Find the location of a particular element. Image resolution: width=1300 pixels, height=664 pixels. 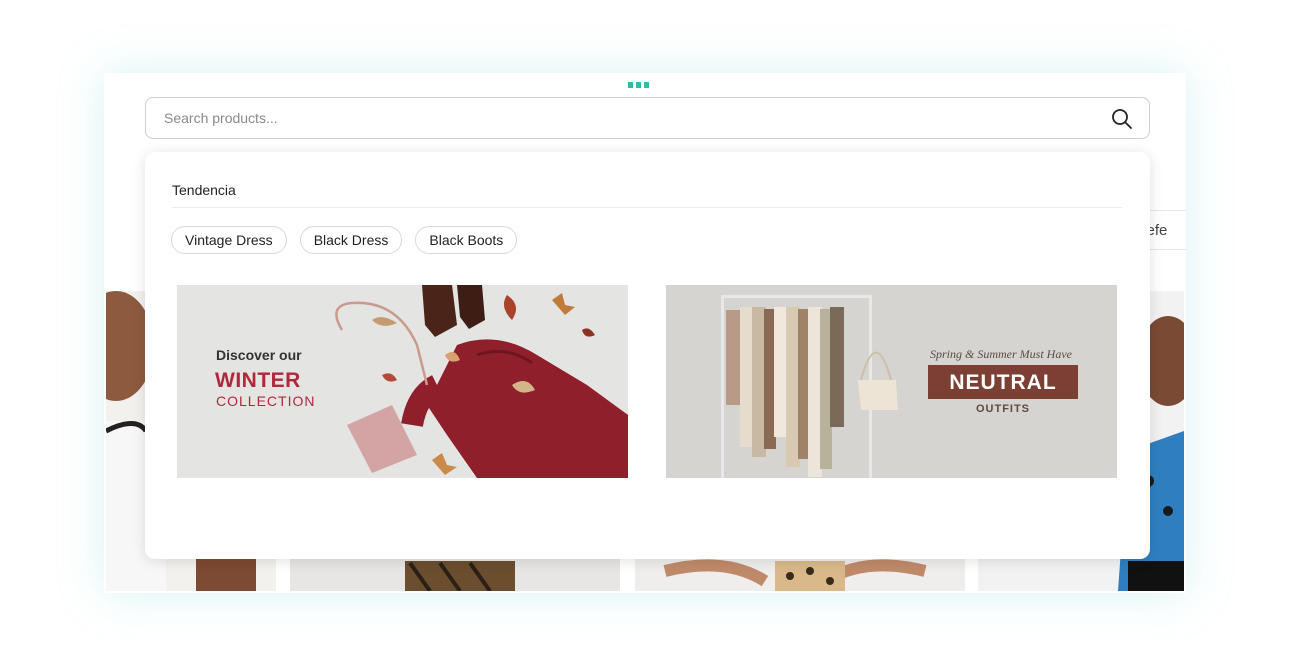

winter-banner-line3: COLLECTION is located at coordinates (266, 401).